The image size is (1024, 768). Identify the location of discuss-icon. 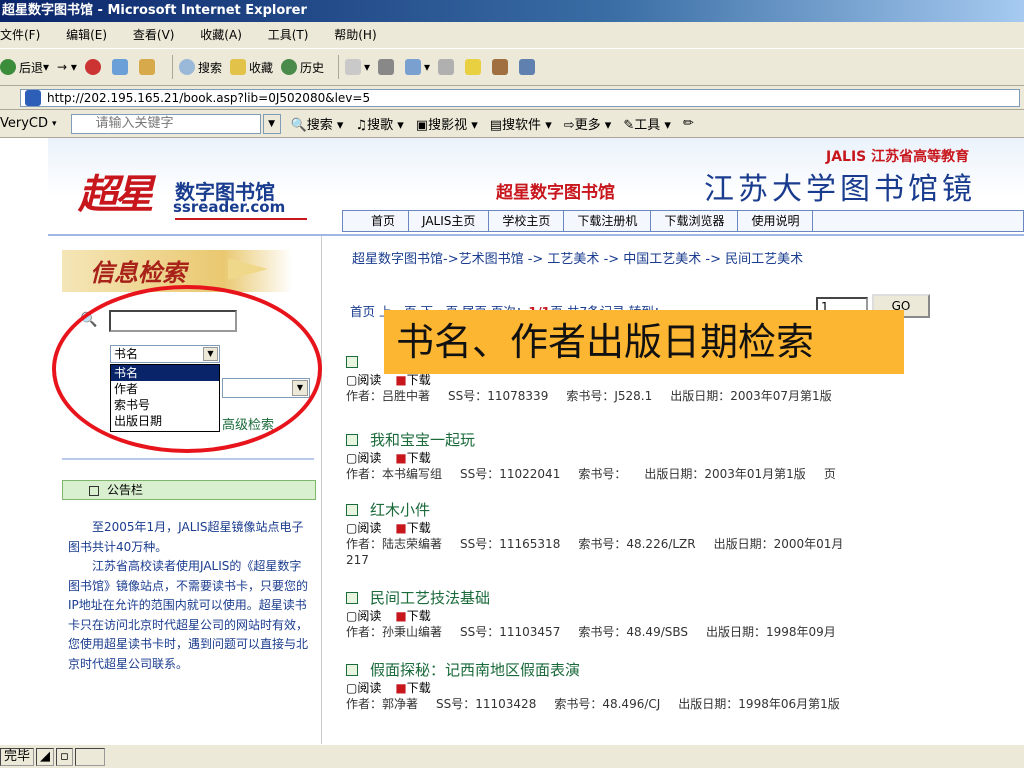
(446, 67).